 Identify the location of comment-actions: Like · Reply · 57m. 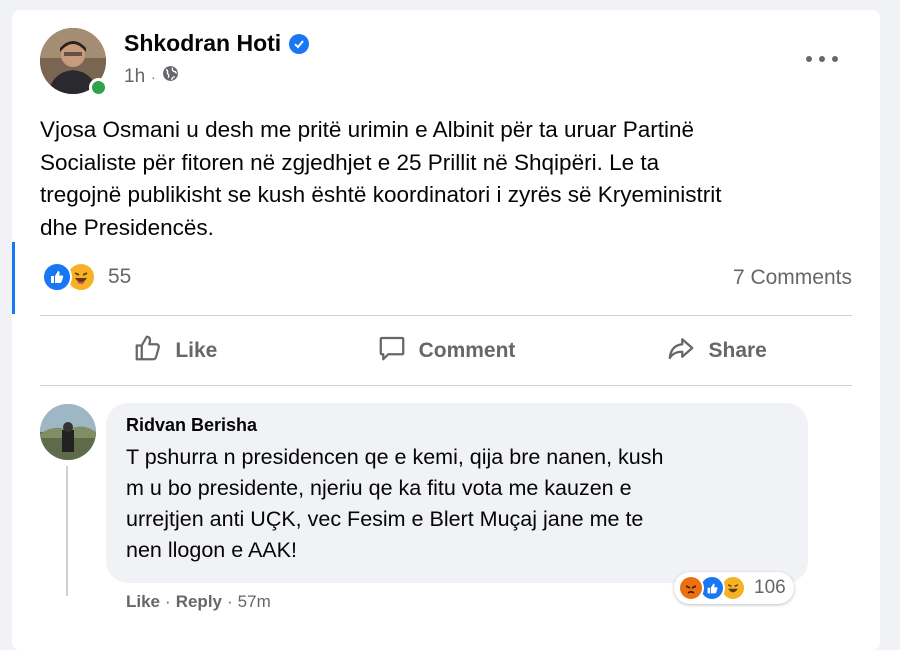
(198, 602).